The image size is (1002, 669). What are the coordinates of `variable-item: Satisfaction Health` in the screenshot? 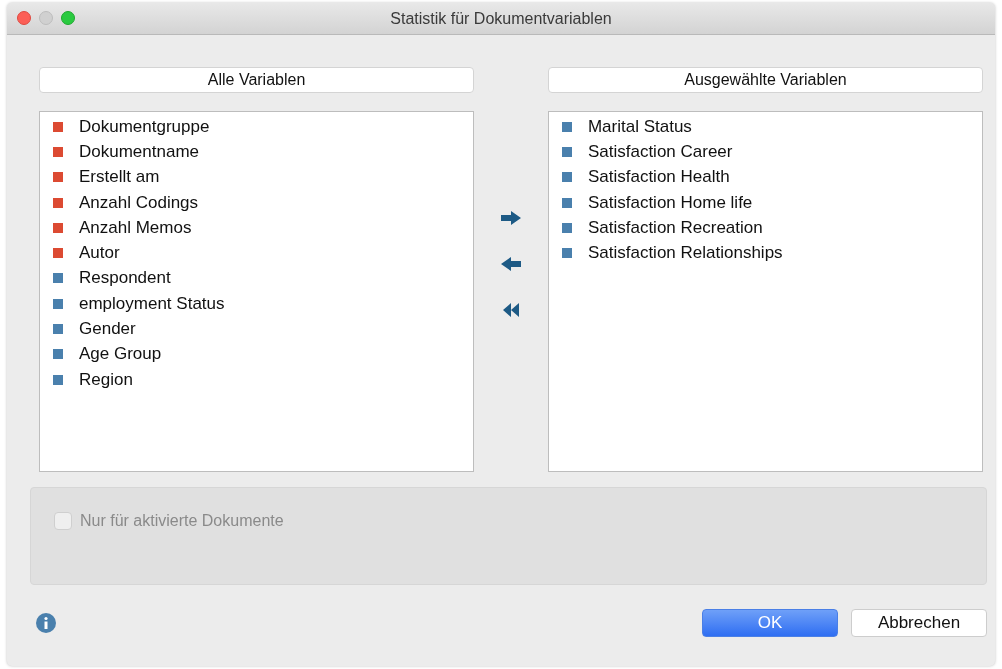 It's located at (658, 177).